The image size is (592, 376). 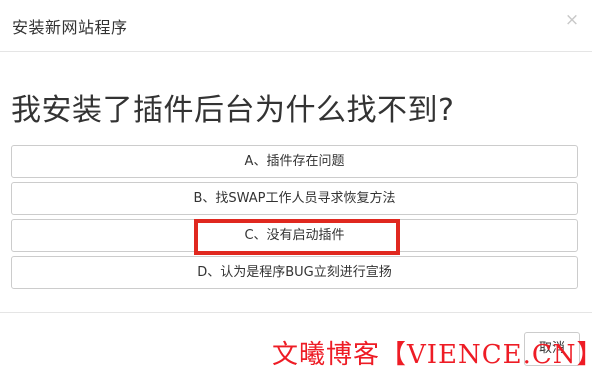 What do you see at coordinates (70, 27) in the screenshot?
I see `dialog-title: 安装新网站程序` at bounding box center [70, 27].